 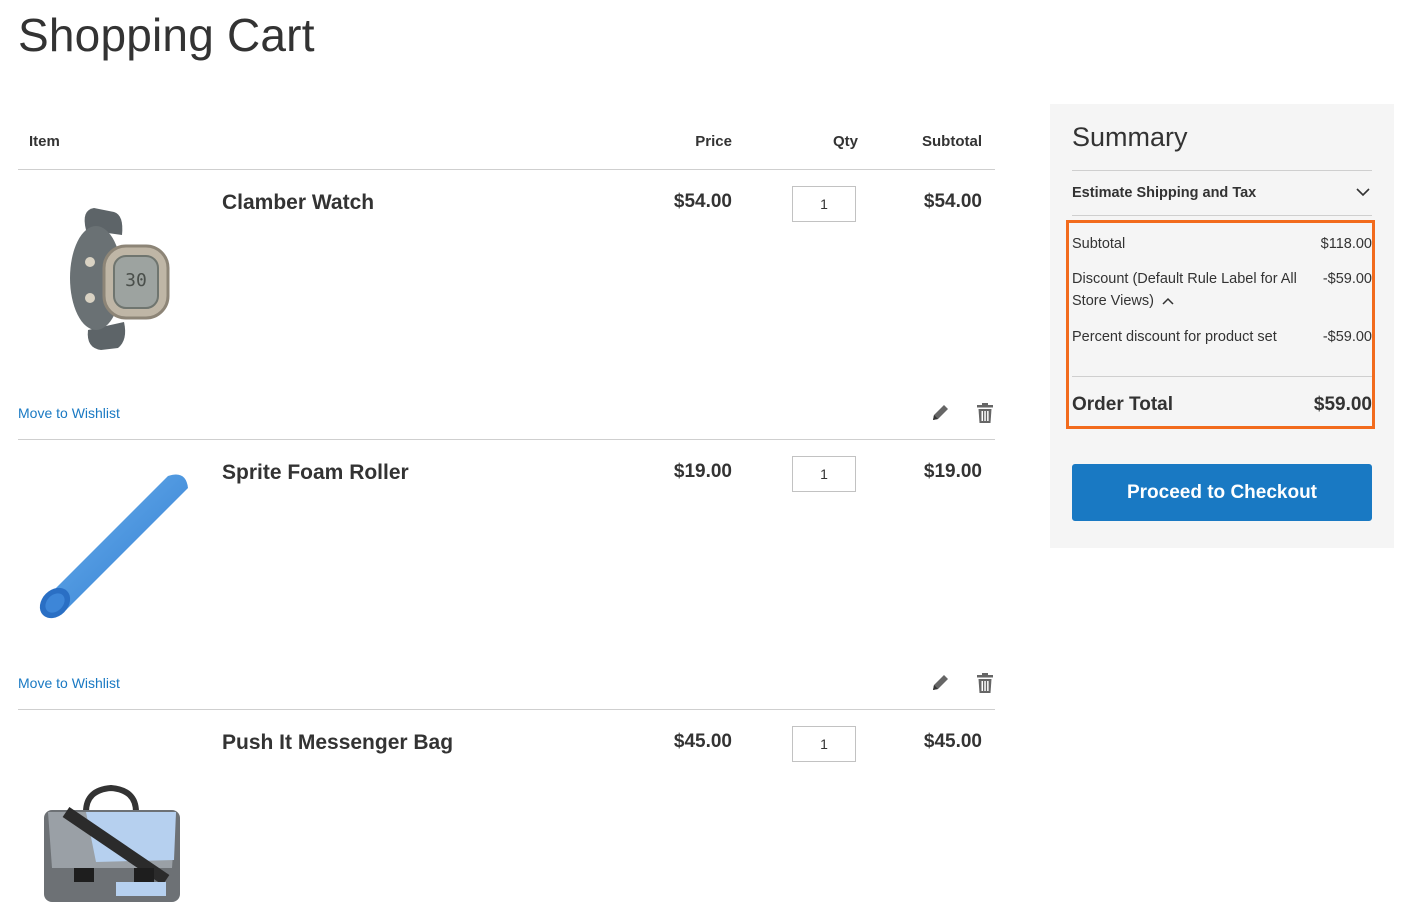 What do you see at coordinates (702, 201) in the screenshot?
I see `product-price: $54.00` at bounding box center [702, 201].